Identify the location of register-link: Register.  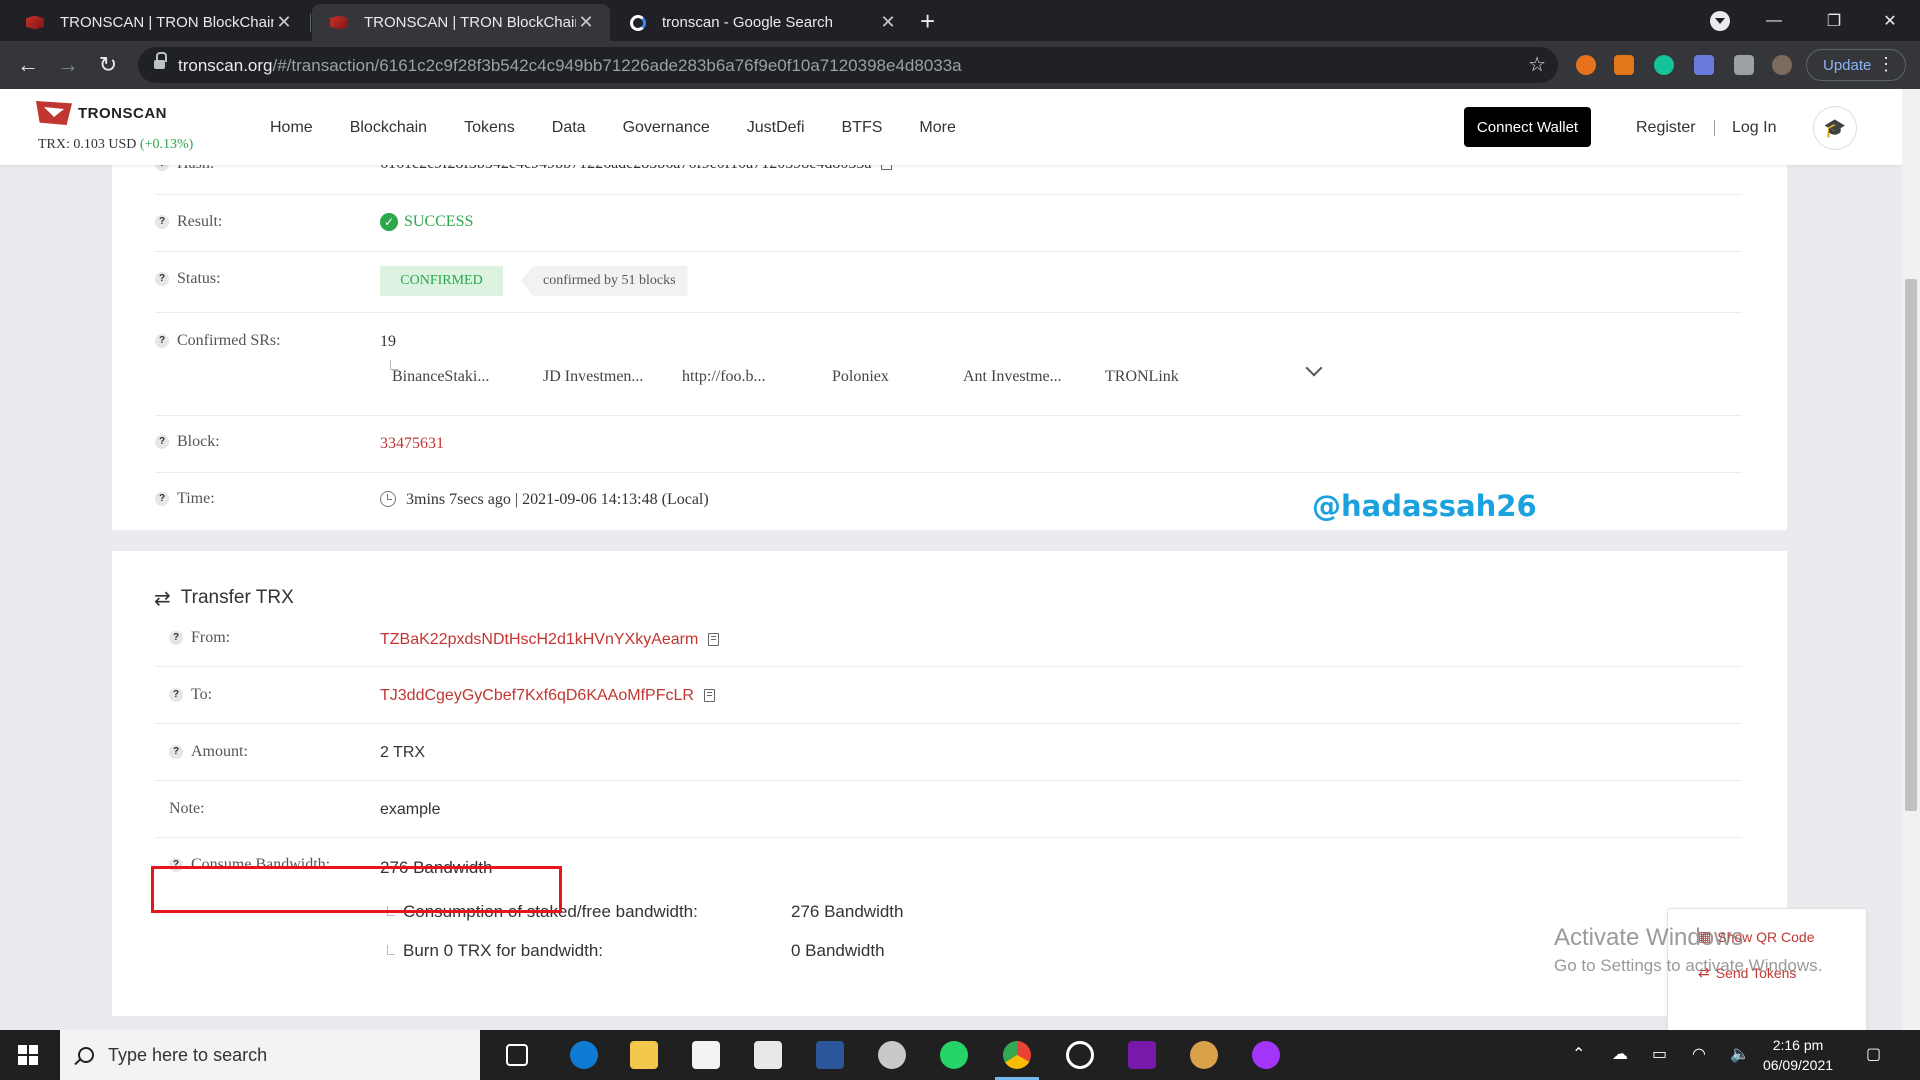
(1666, 128).